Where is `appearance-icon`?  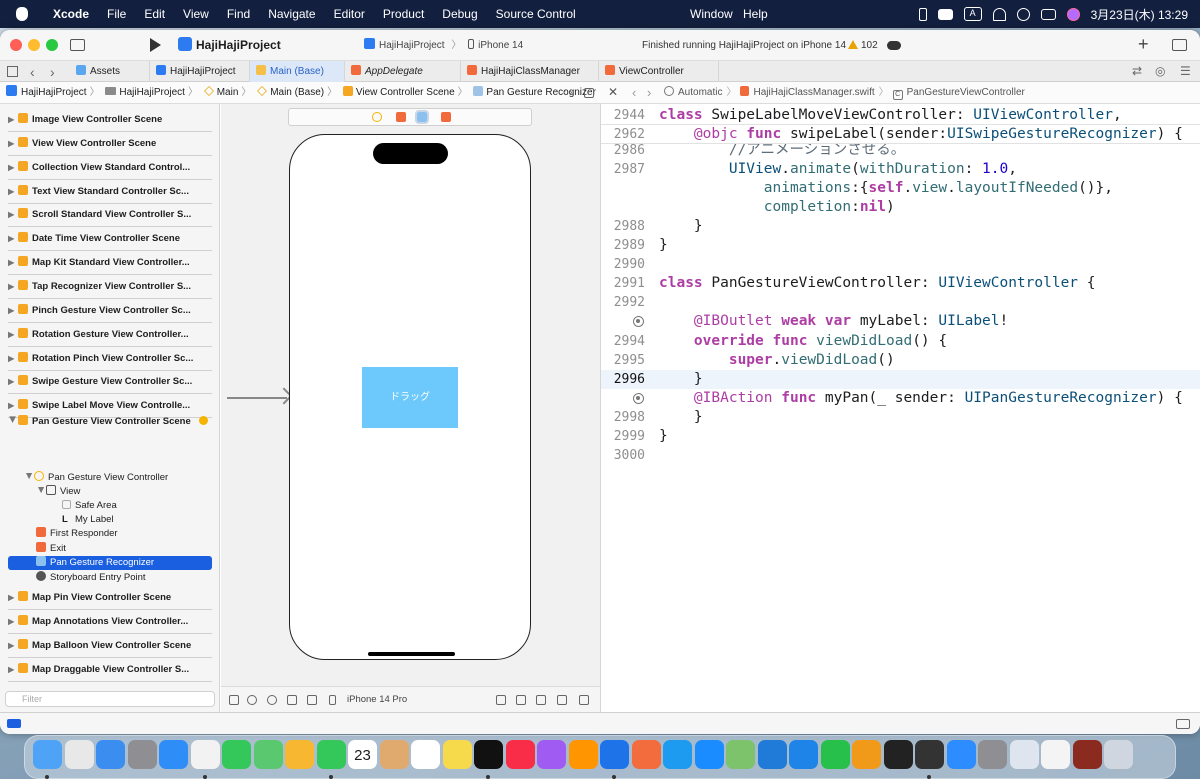
appearance-icon is located at coordinates (272, 700).